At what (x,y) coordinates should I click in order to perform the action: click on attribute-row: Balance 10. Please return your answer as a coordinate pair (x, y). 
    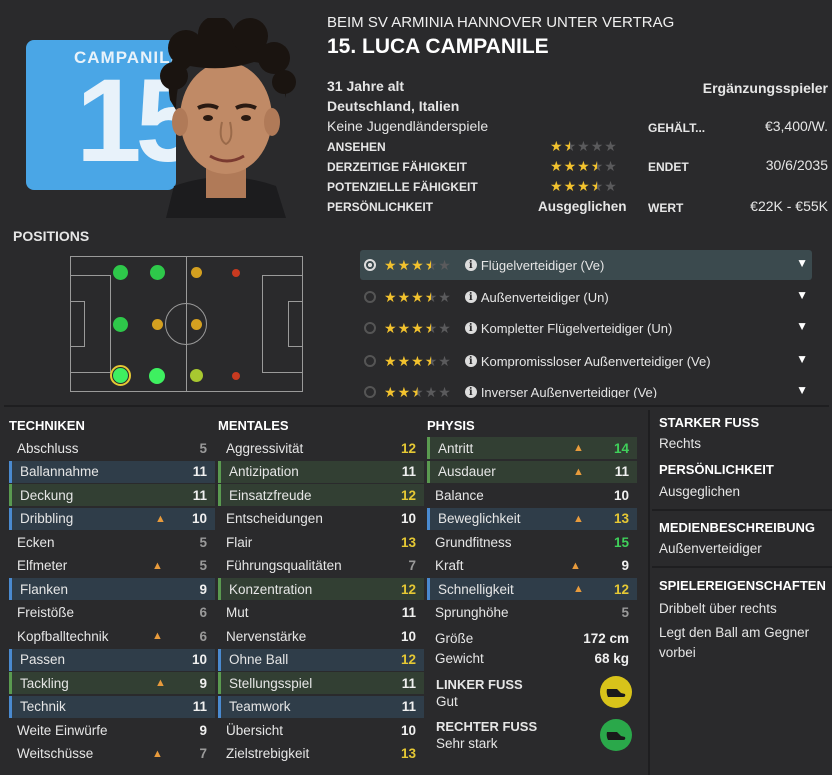
    Looking at the image, I should click on (532, 495).